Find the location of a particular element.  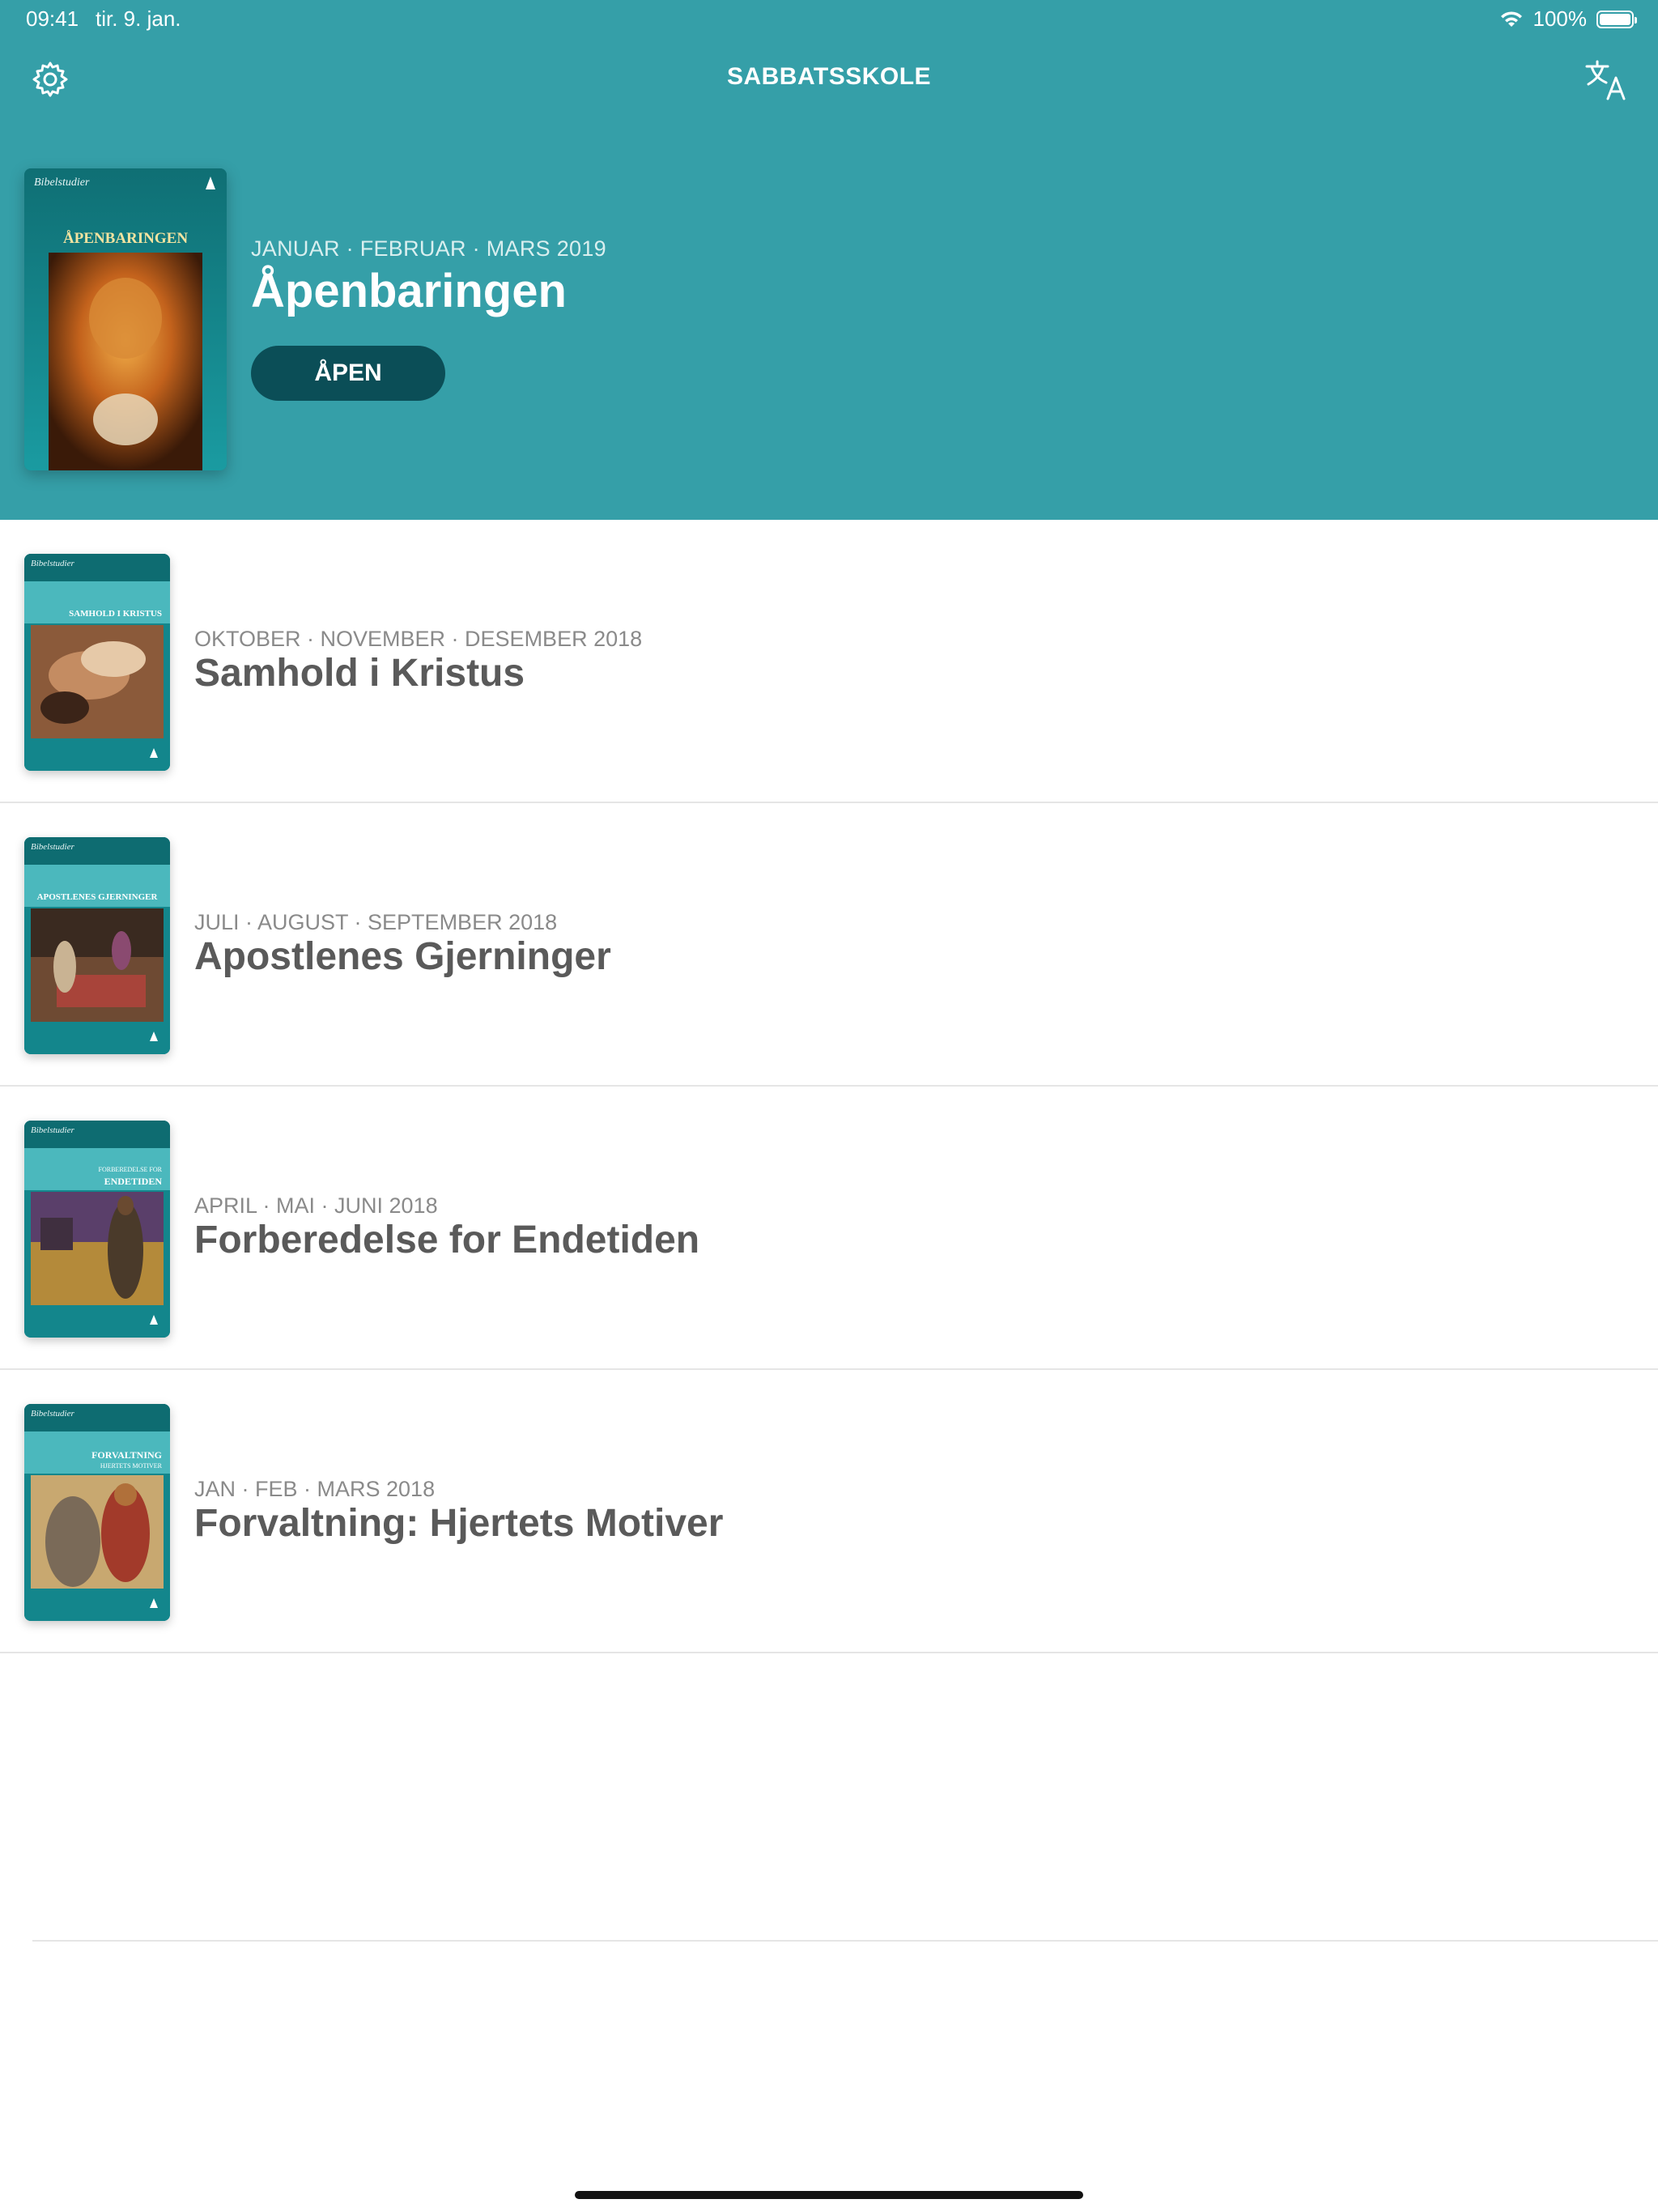

translate-icon is located at coordinates (1605, 80).